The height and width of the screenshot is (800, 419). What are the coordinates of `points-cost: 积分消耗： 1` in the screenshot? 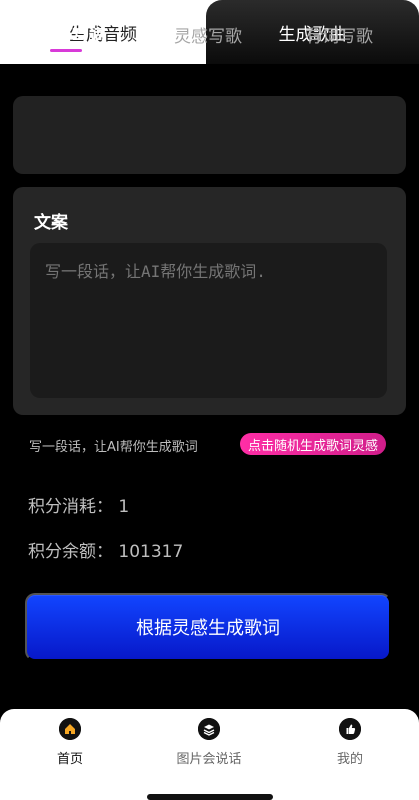 It's located at (79, 507).